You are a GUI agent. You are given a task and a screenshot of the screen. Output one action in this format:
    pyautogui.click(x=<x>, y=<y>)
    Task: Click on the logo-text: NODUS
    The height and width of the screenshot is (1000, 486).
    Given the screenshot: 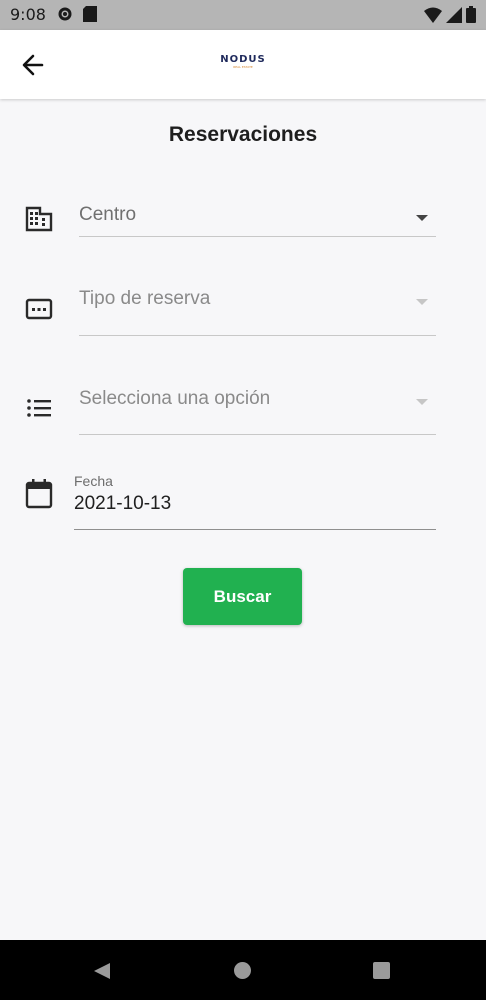 What is the action you would take?
    pyautogui.click(x=243, y=59)
    